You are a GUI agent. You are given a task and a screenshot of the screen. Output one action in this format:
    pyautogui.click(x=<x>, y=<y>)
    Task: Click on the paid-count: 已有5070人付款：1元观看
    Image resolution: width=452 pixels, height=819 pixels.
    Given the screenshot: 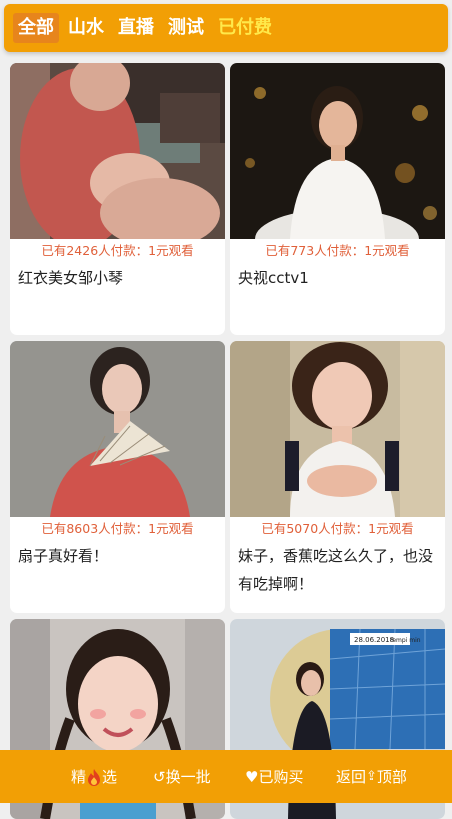 What is the action you would take?
    pyautogui.click(x=337, y=528)
    